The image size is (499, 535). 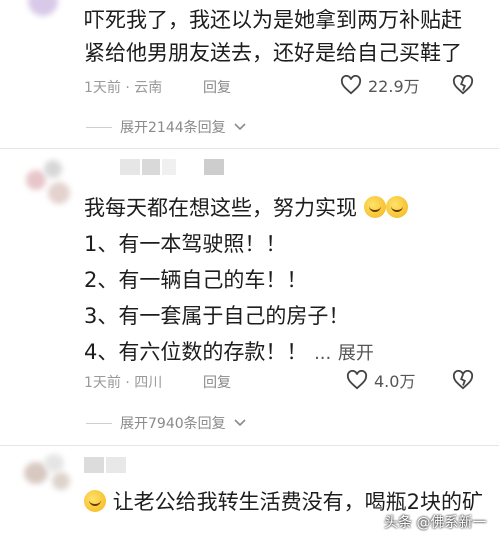 What do you see at coordinates (173, 128) in the screenshot?
I see `expand-replies-label: 展开2144条回复` at bounding box center [173, 128].